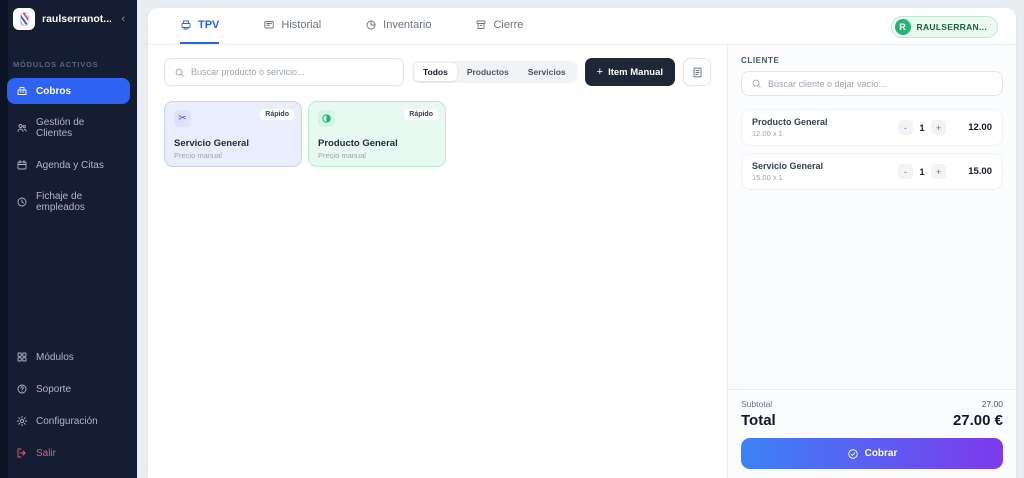 Image resolution: width=1024 pixels, height=478 pixels. What do you see at coordinates (22, 91) in the screenshot?
I see `cash-register-icon` at bounding box center [22, 91].